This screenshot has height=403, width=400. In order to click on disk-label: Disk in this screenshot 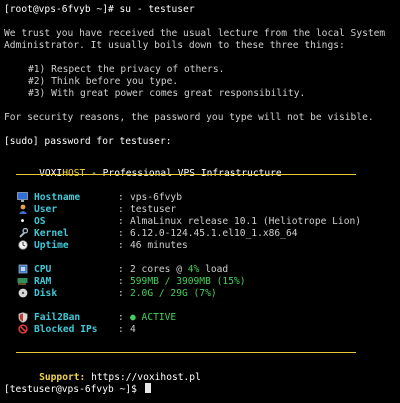, I will do `click(46, 293)`.